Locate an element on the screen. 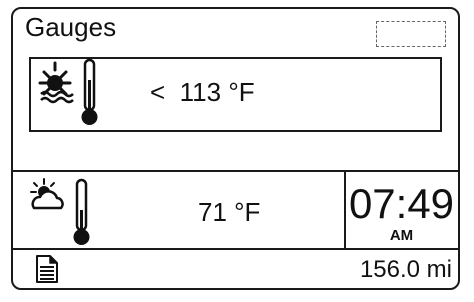 The width and height of the screenshot is (474, 302). empty-indicator-slot is located at coordinates (411, 34).